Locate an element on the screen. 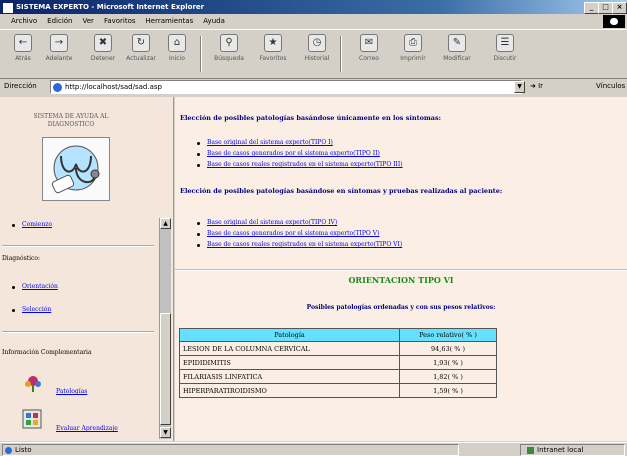  ie-app-icon is located at coordinates (8, 8).